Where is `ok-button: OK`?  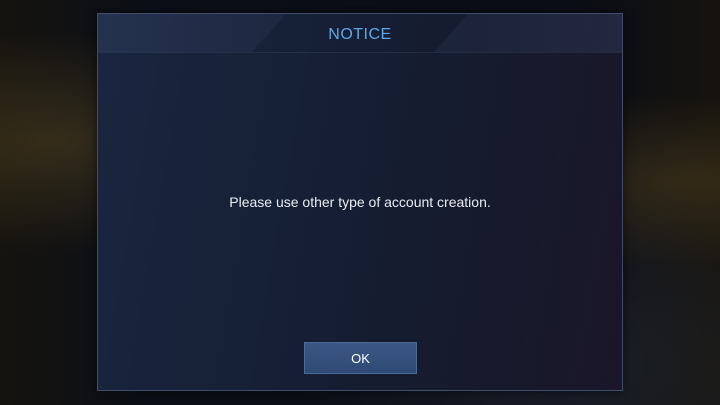 ok-button: OK is located at coordinates (360, 358).